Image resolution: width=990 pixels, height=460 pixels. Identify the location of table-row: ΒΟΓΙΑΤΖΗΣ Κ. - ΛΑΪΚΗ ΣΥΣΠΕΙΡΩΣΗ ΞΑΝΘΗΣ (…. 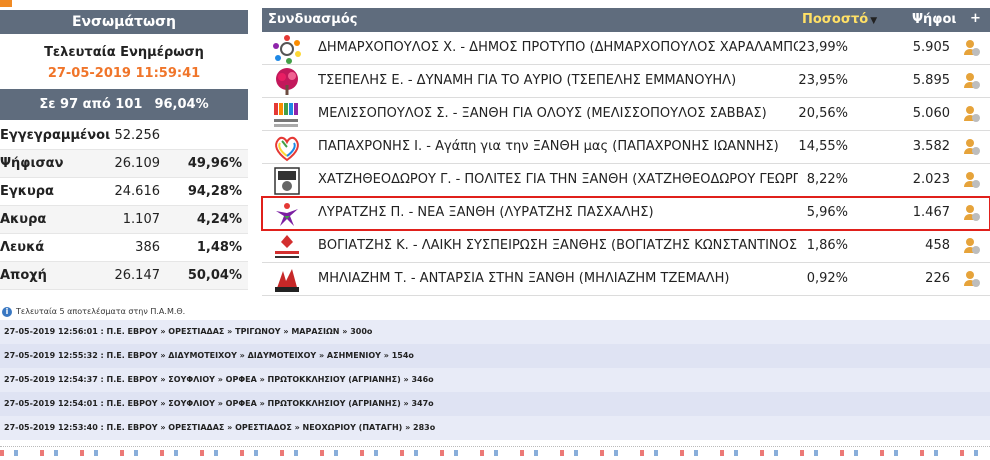
(626, 246).